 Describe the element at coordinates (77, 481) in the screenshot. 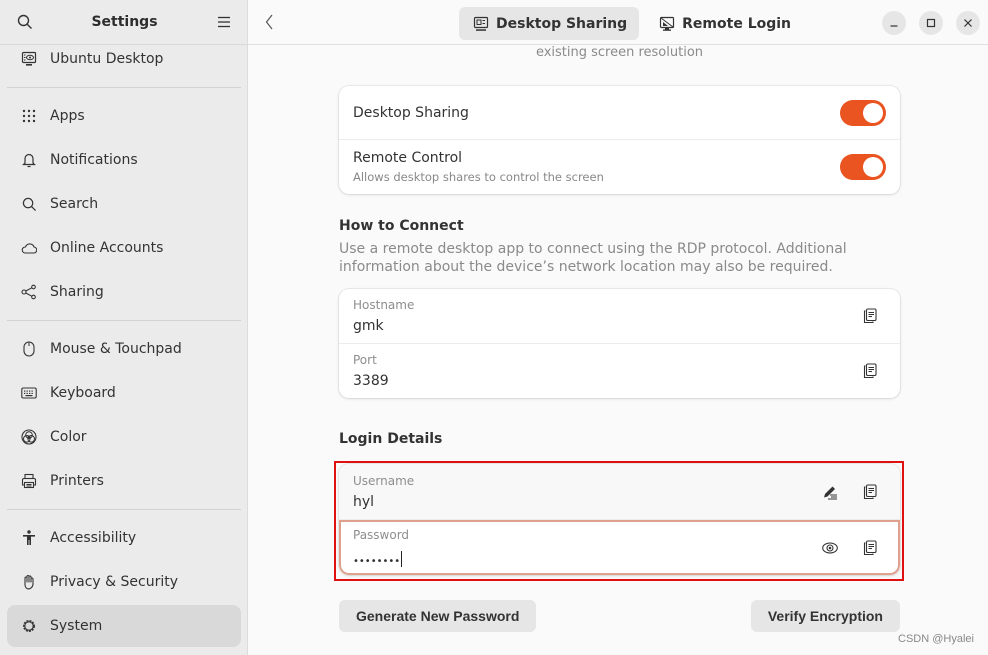

I see `sidebar-item-label: Printers` at that location.